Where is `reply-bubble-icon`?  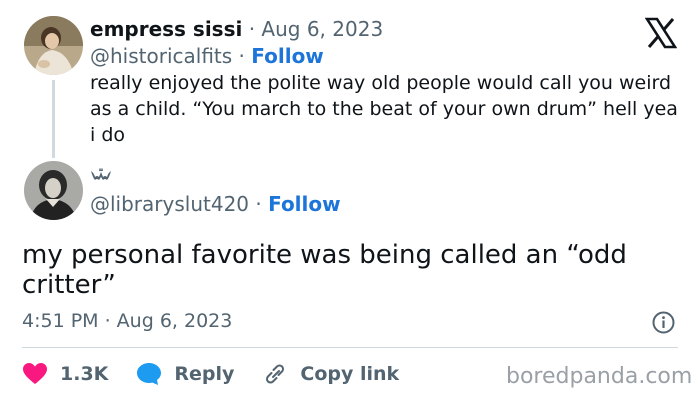 reply-bubble-icon is located at coordinates (149, 374).